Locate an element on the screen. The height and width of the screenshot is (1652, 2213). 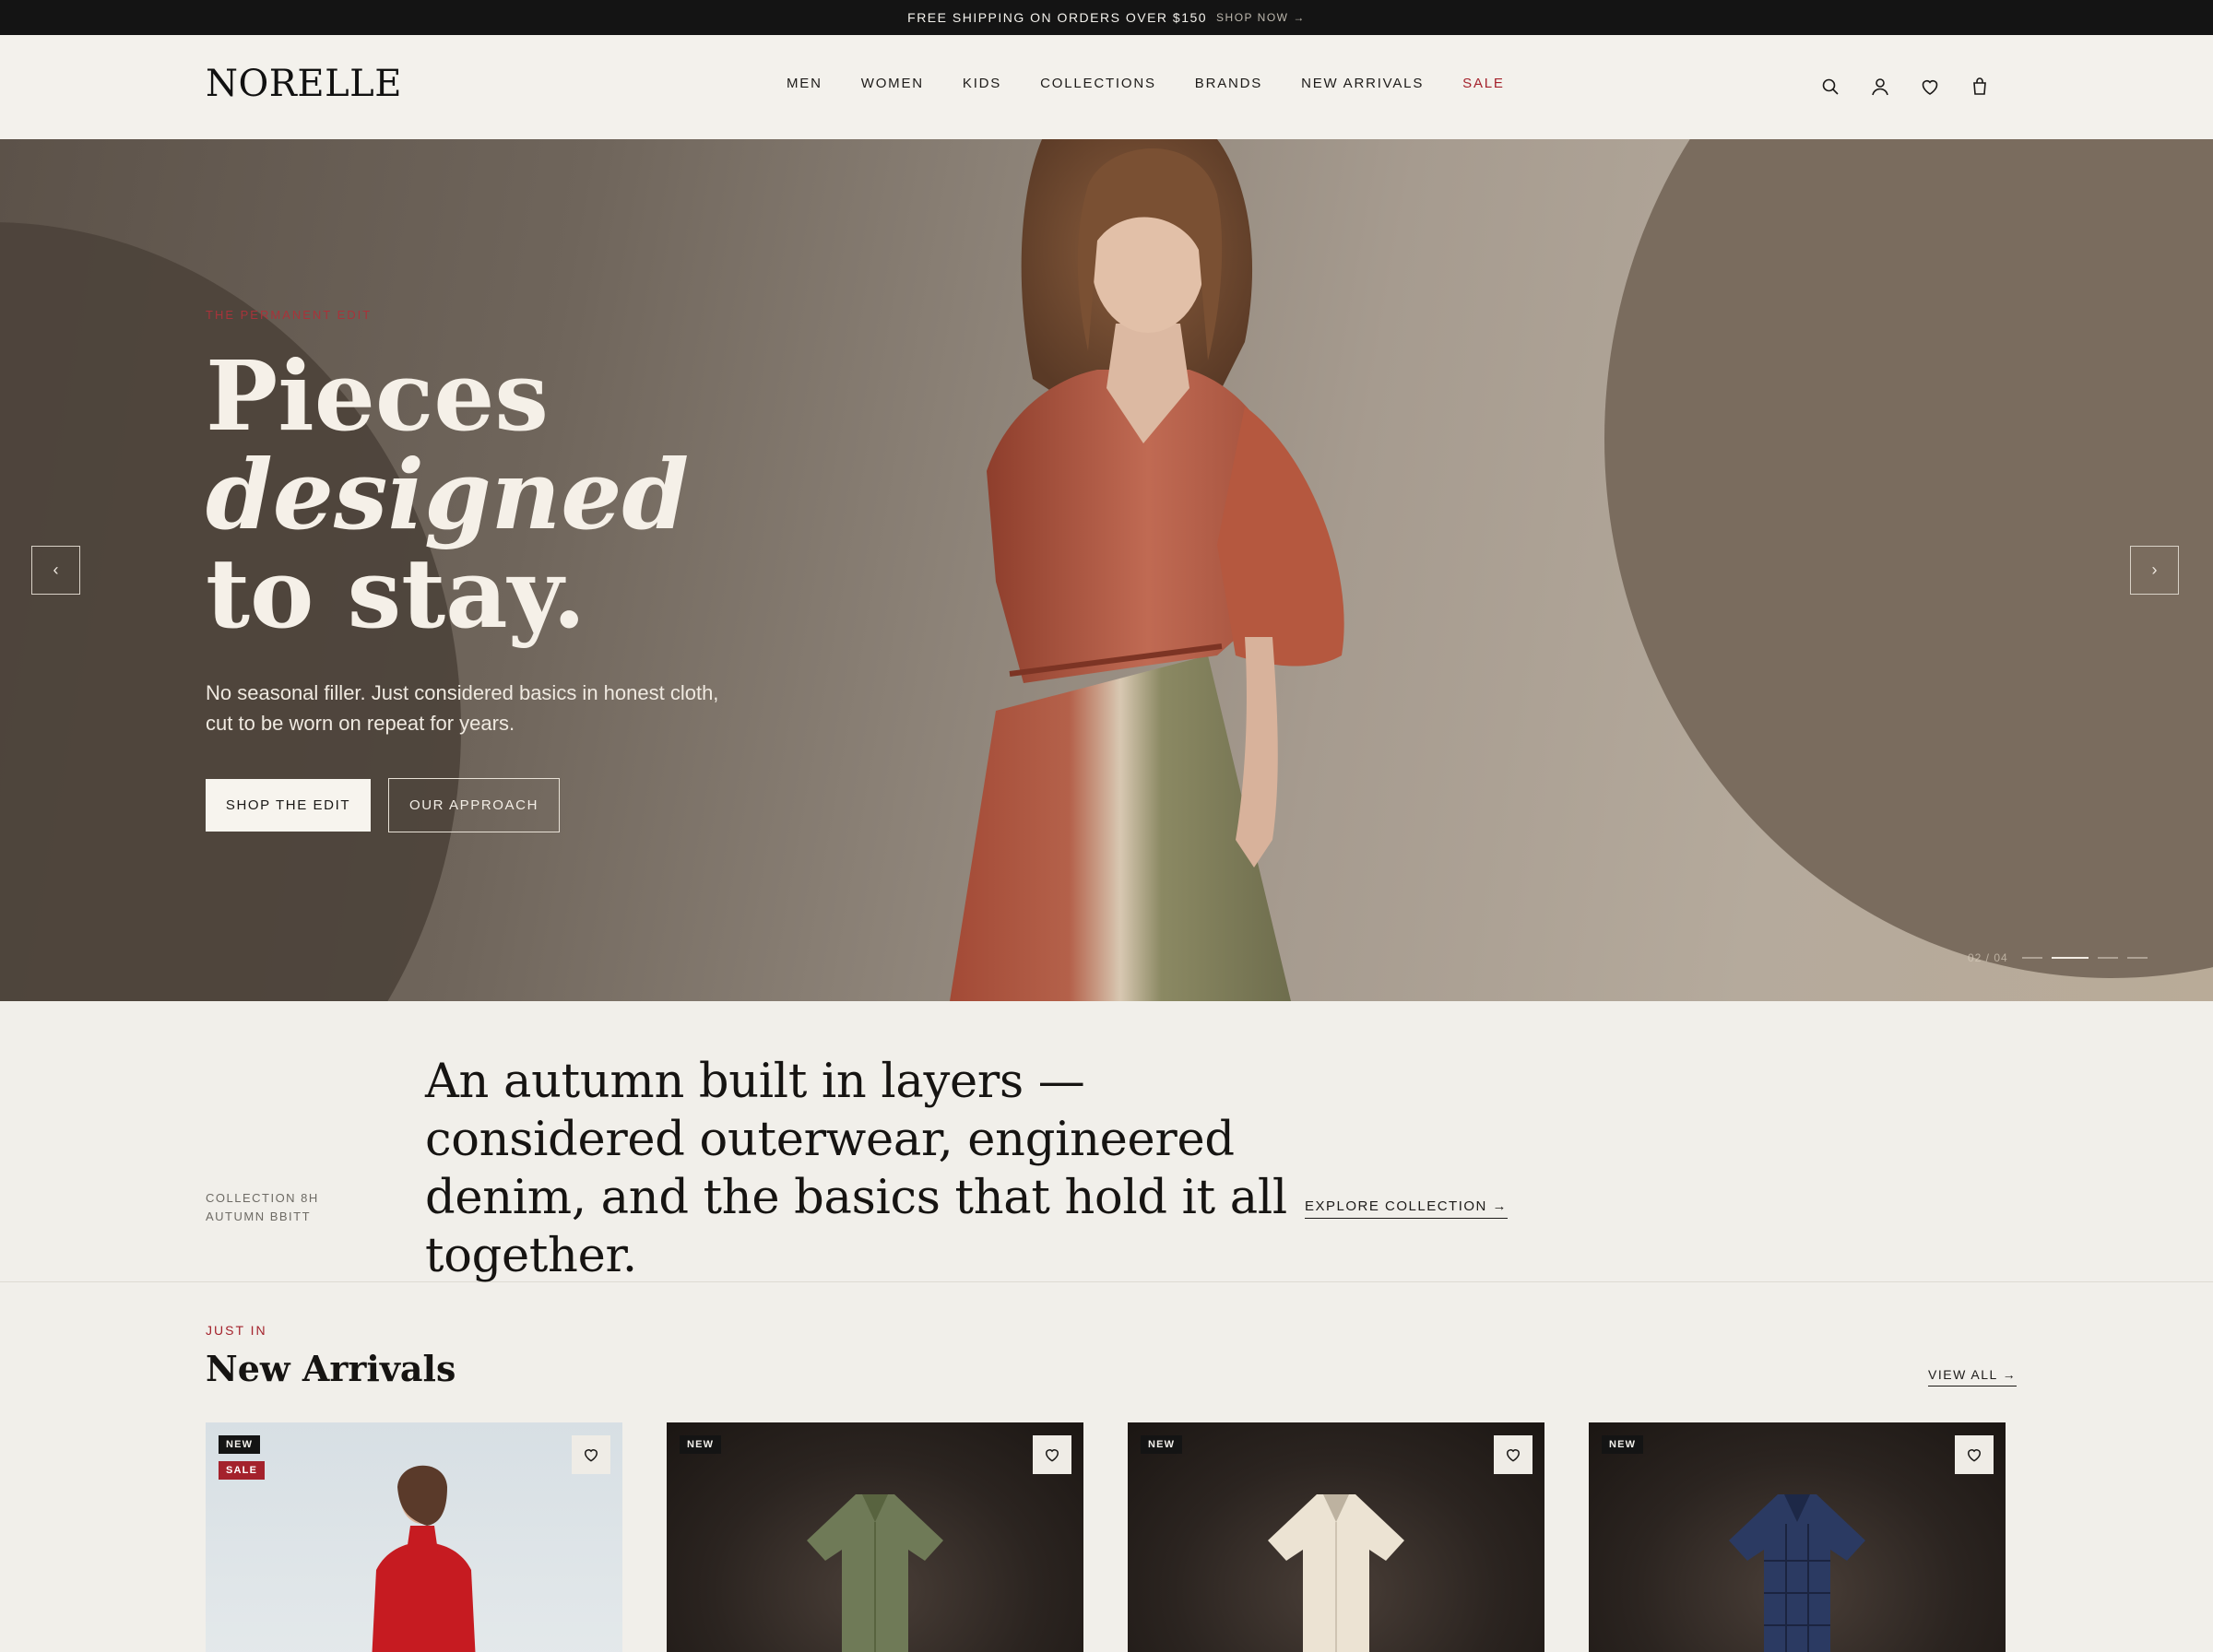
nav-brands: BRANDS is located at coordinates (1228, 83).